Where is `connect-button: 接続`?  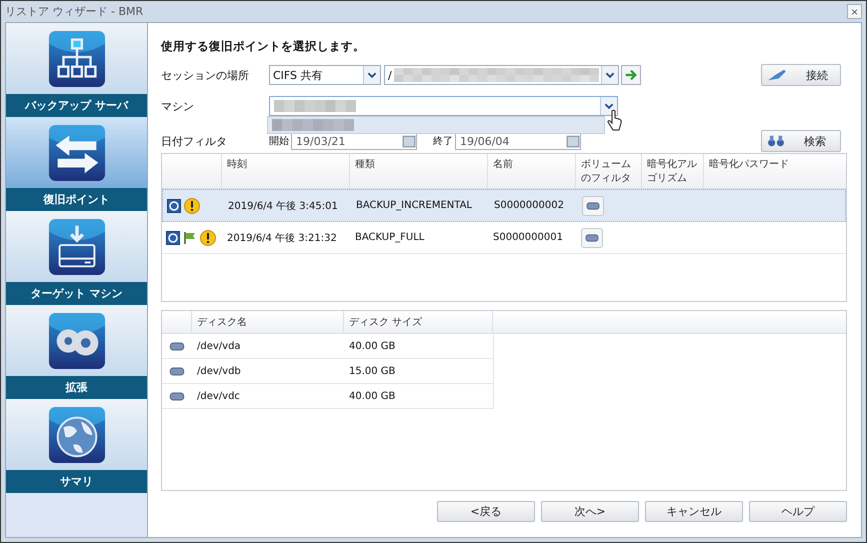
connect-button: 接続 is located at coordinates (801, 75).